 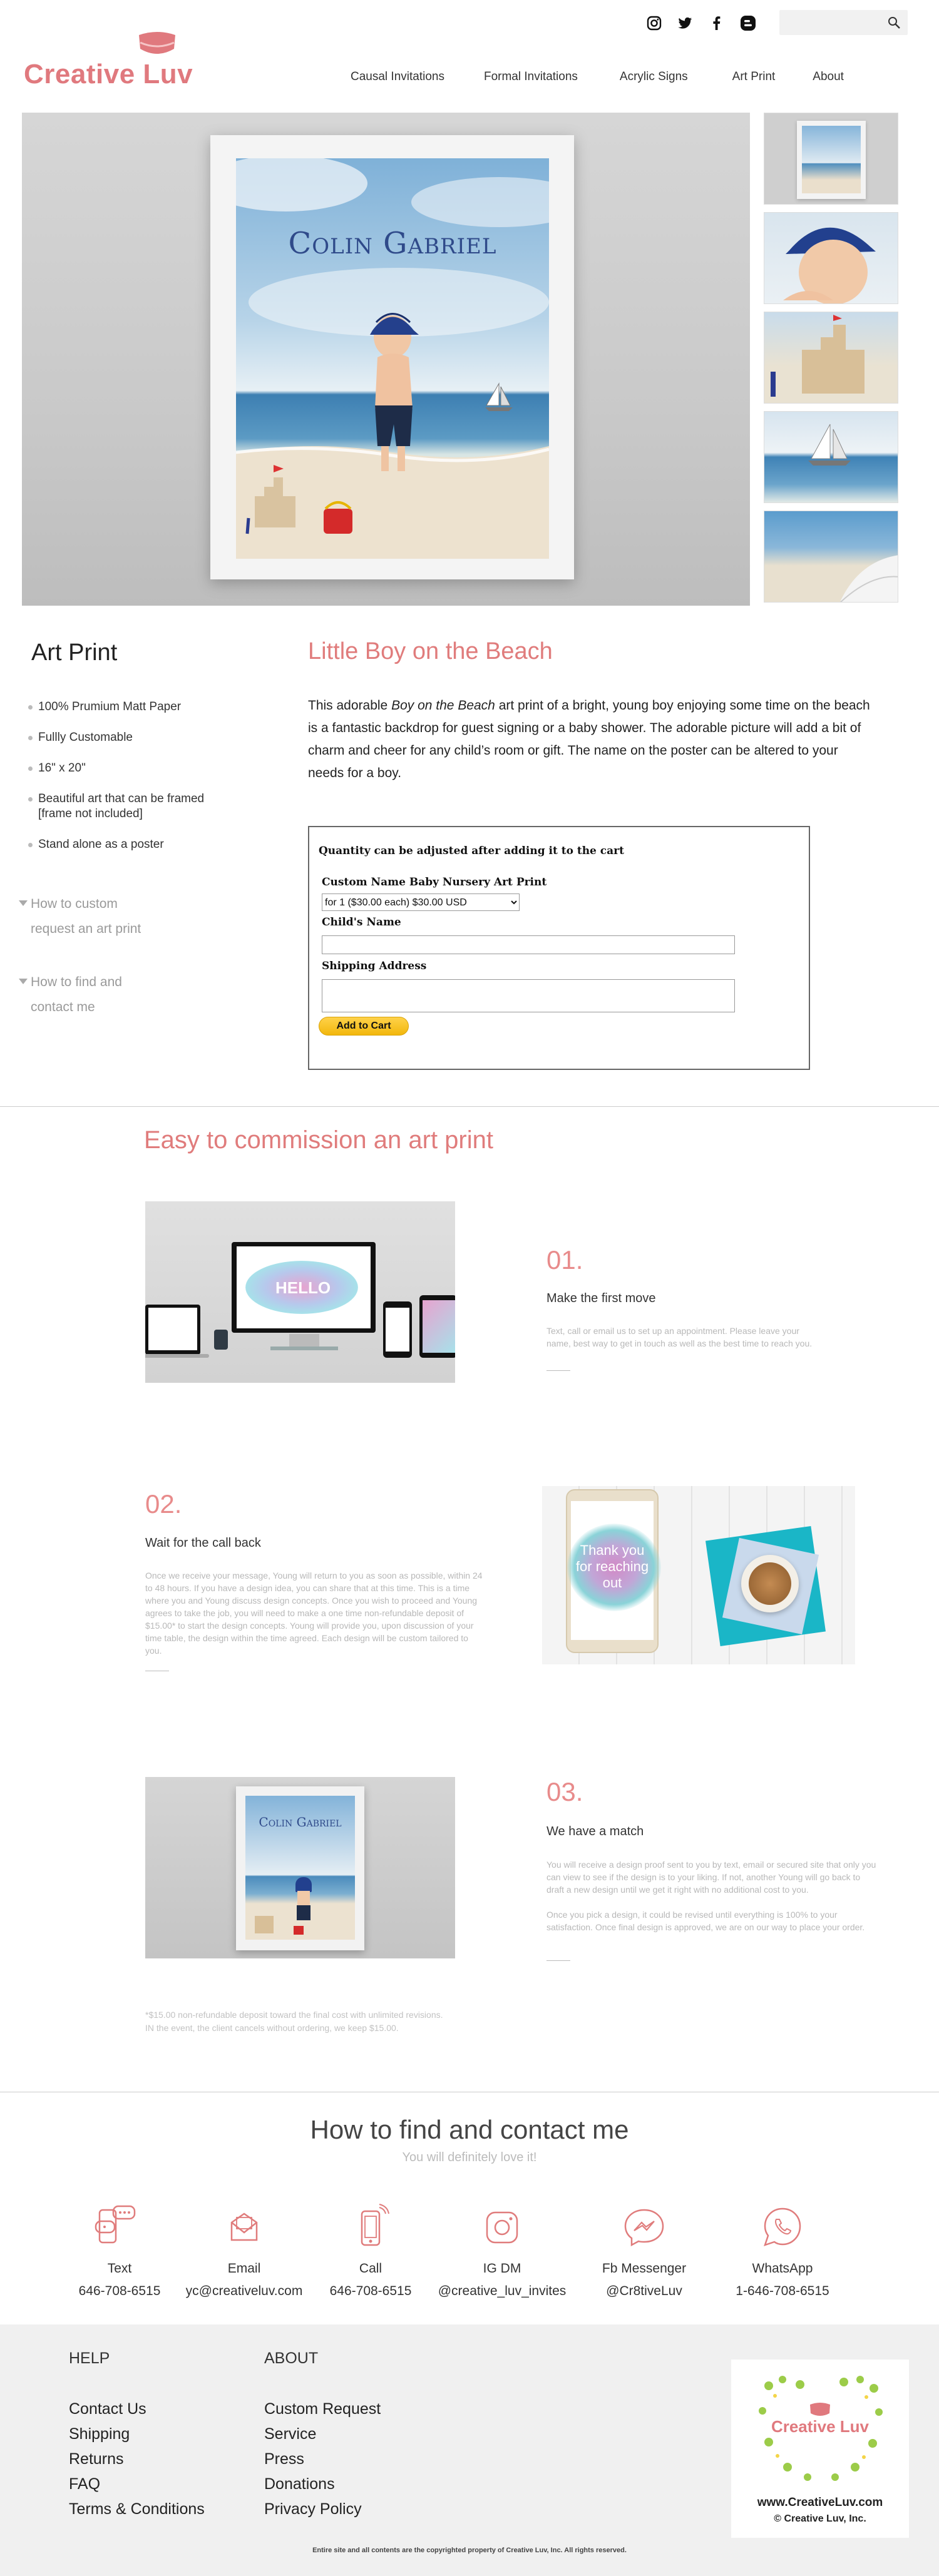 What do you see at coordinates (503, 2291) in the screenshot?
I see `contact-value: @creative_luv_invites` at bounding box center [503, 2291].